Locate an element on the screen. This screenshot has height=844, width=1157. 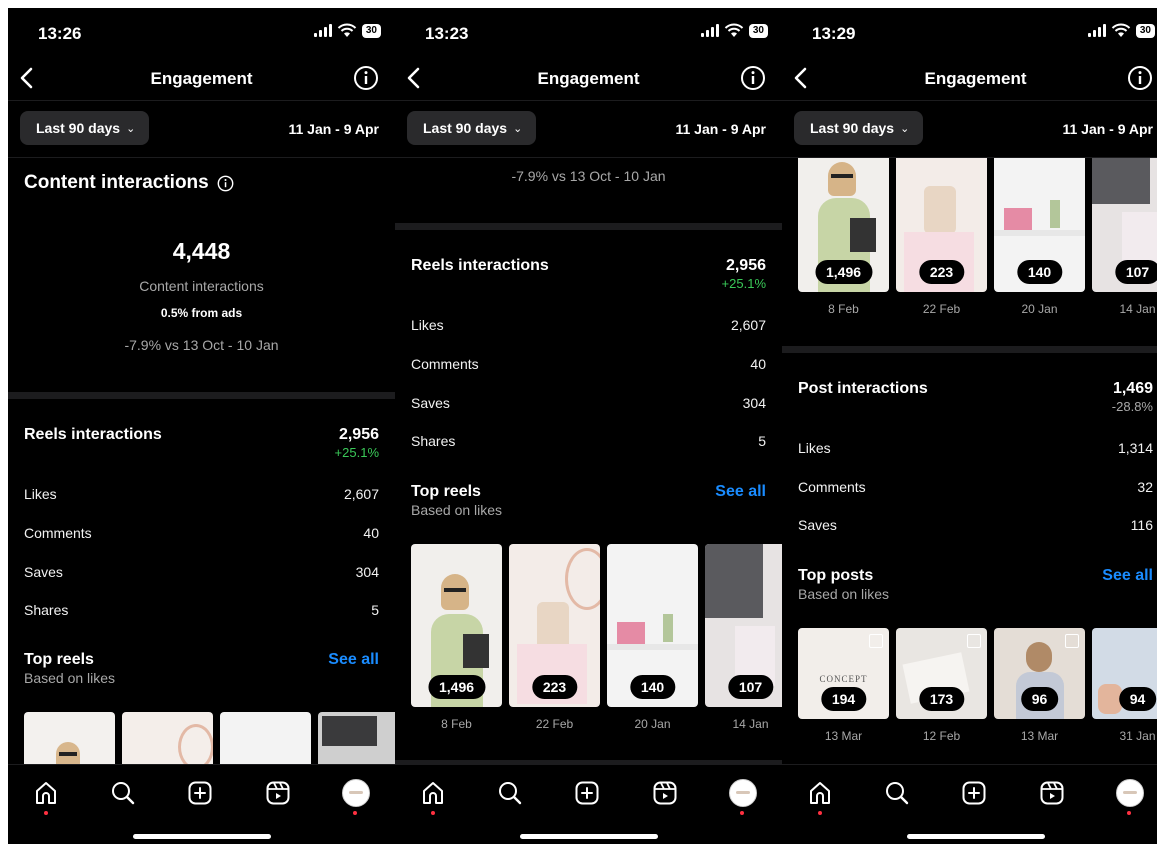
status-bar: 13:23 30 is located at coordinates (588, 34).